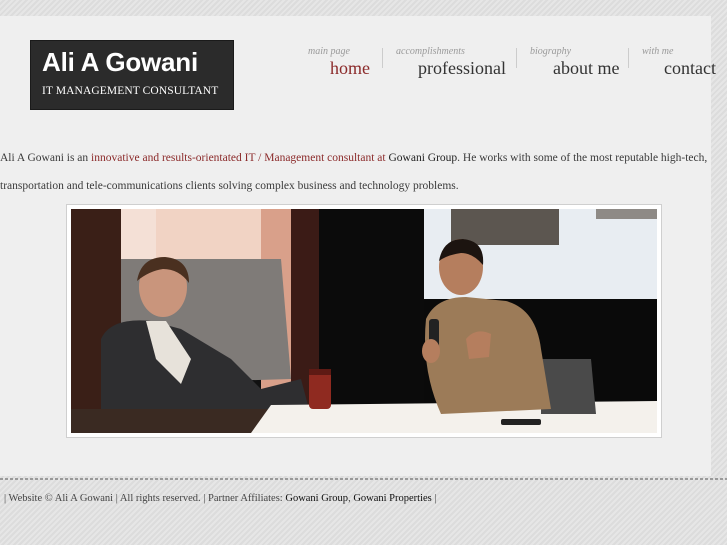 The image size is (727, 545). Describe the element at coordinates (690, 68) in the screenshot. I see `nav-contact-label: contact` at that location.